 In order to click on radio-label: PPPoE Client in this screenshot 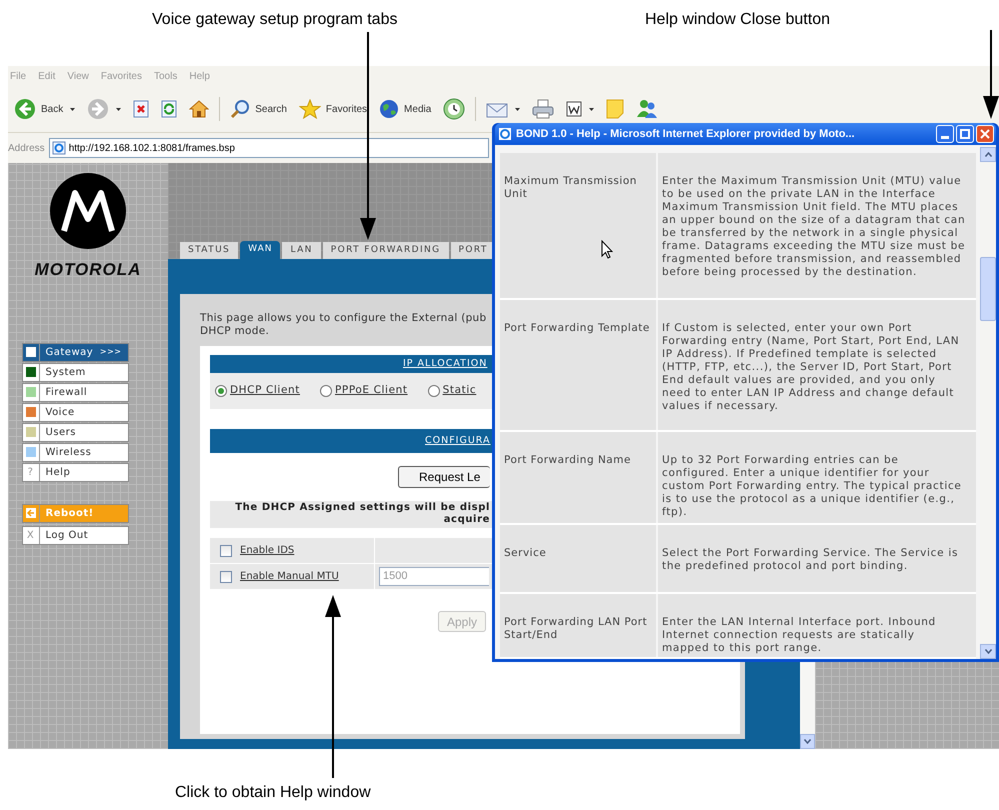, I will do `click(371, 391)`.